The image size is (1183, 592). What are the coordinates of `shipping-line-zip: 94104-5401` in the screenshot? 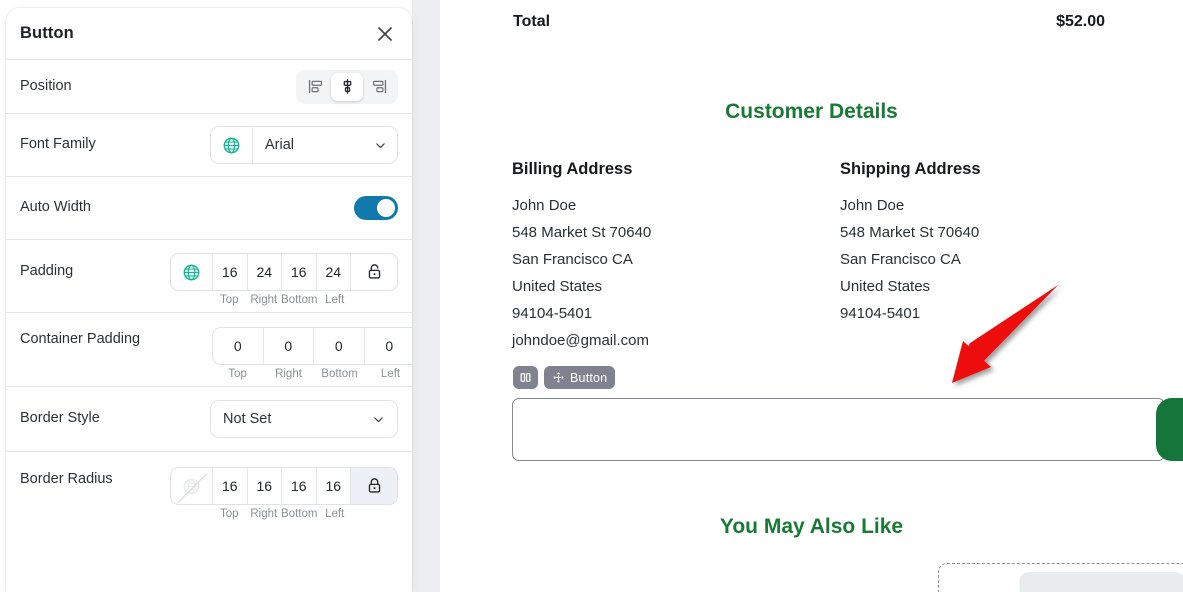 It's located at (880, 313).